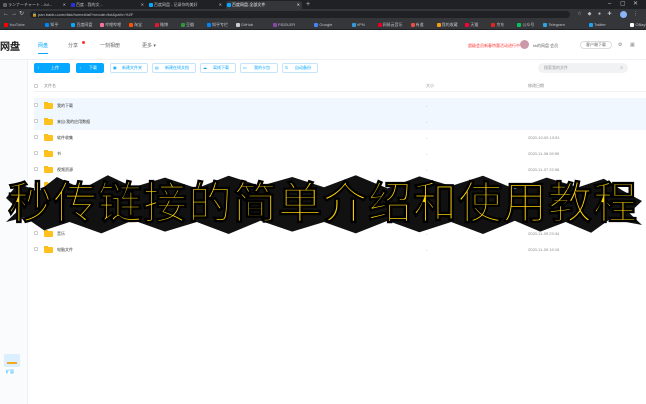 This screenshot has height=404, width=646. What do you see at coordinates (340, 138) in the screenshot?
I see `file-row: 软件收集 - 2020-10-05 13:51` at bounding box center [340, 138].